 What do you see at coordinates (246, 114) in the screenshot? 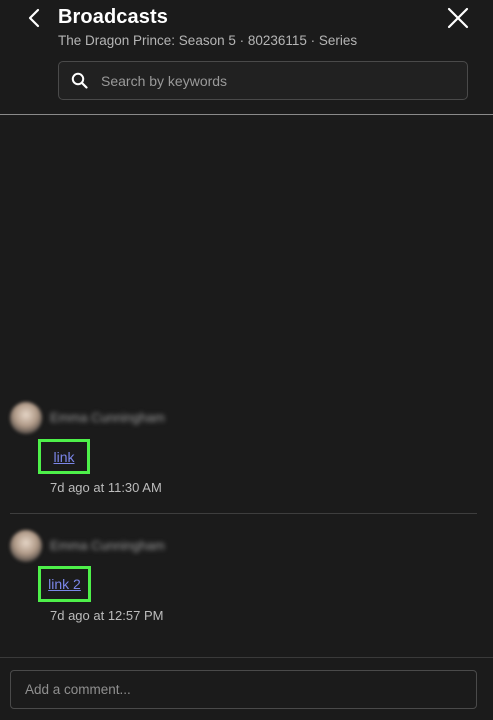
I see `header-divider` at bounding box center [246, 114].